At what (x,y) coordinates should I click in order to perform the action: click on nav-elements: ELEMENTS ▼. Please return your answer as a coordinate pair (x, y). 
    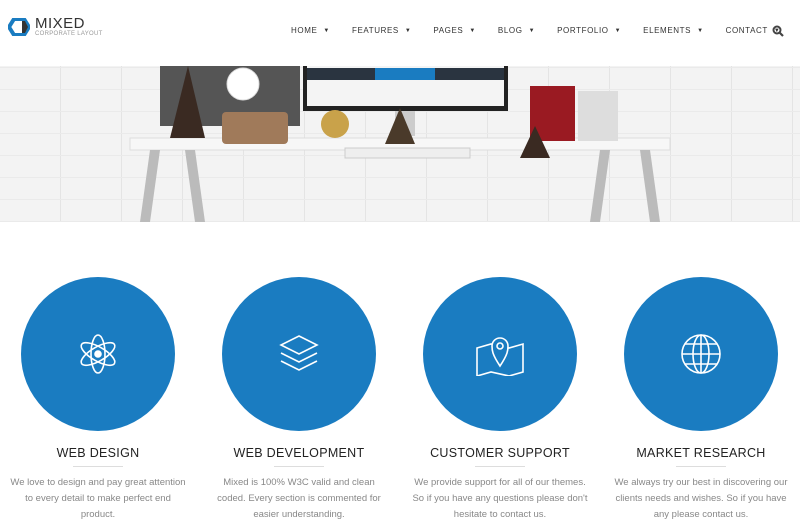
    Looking at the image, I should click on (673, 30).